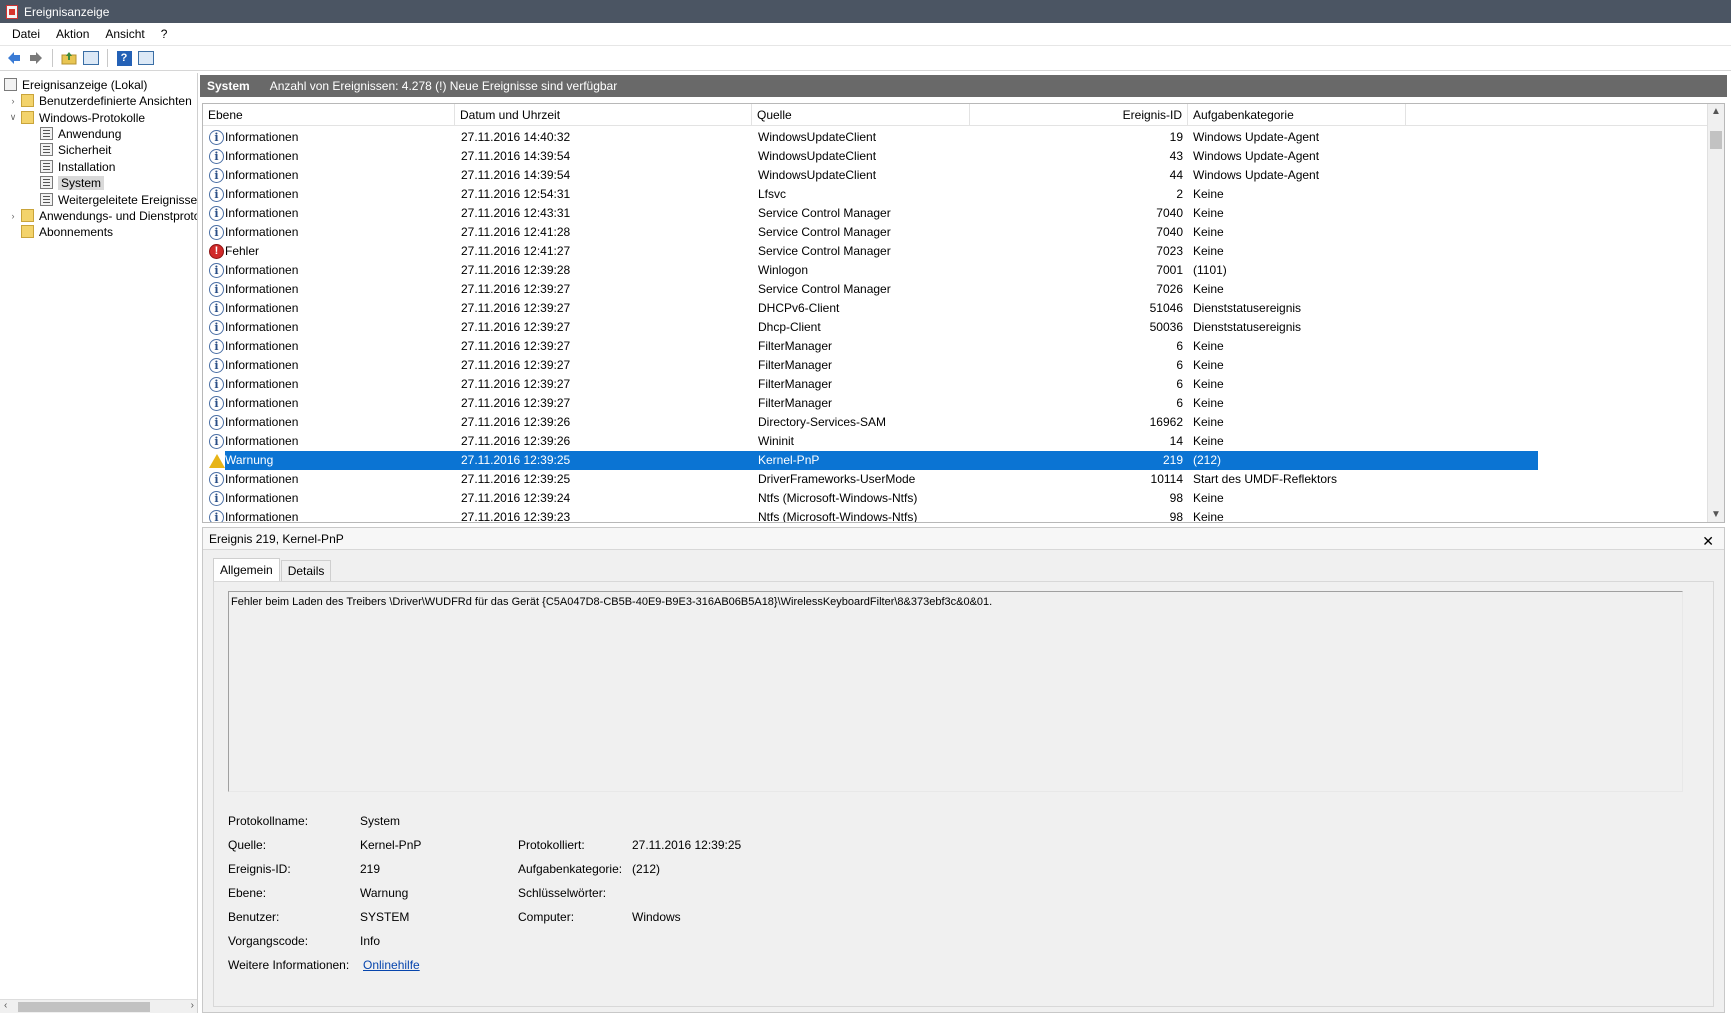  I want to click on tree-item-label: Anwendung, so click(90, 133).